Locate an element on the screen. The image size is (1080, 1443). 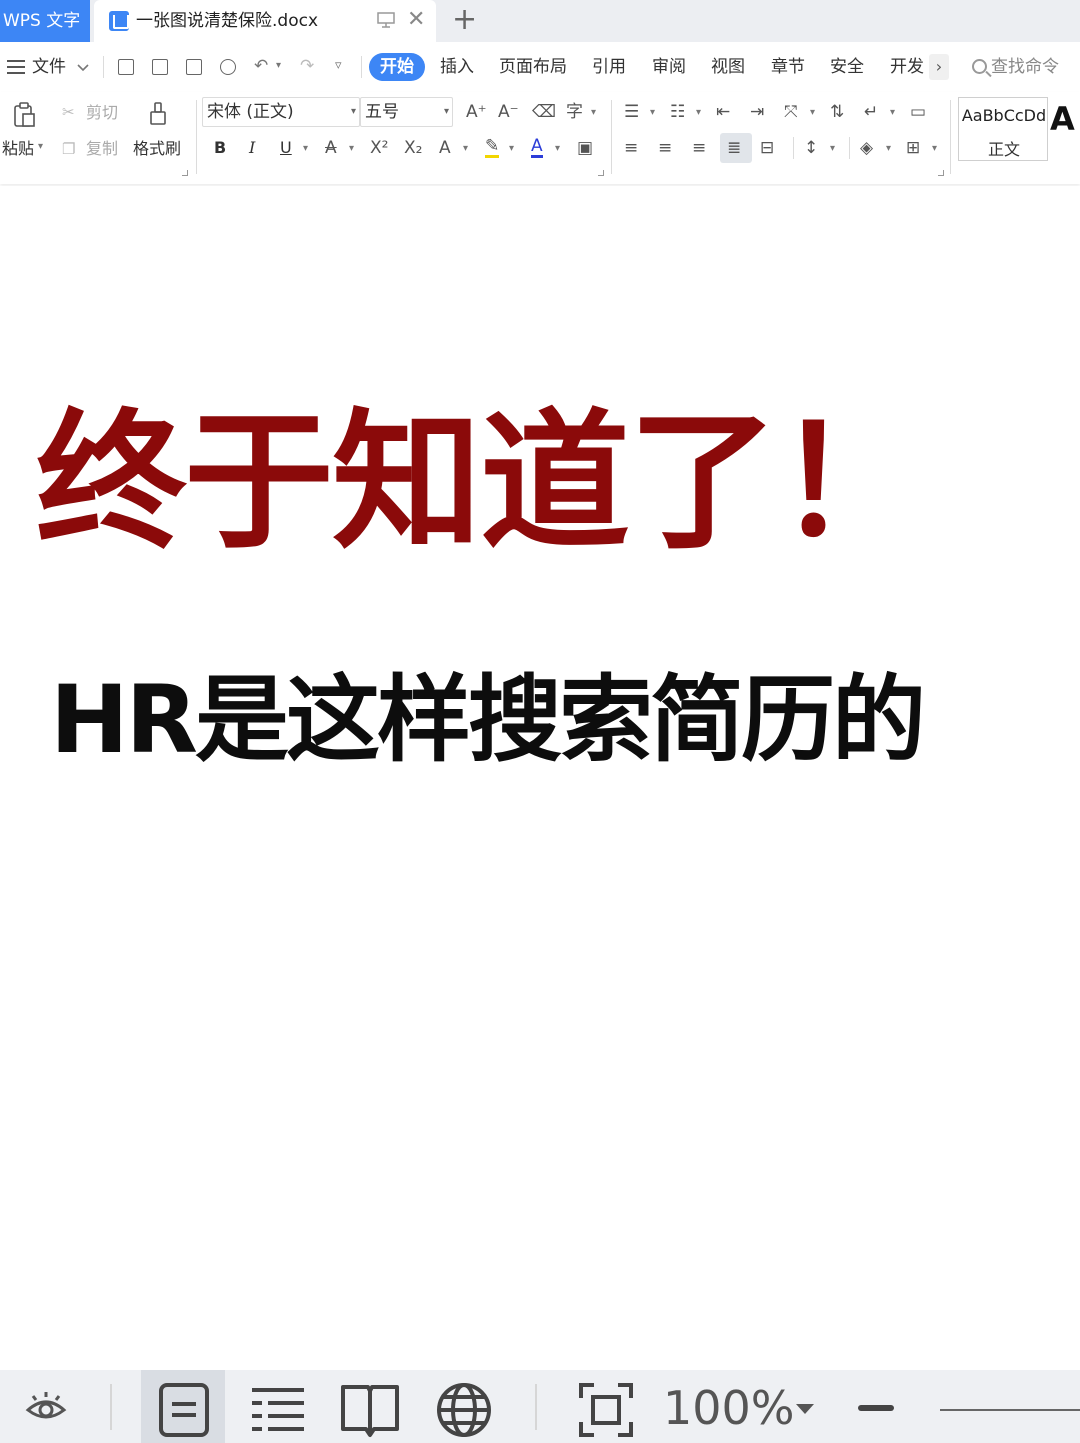
copy-button: 复制 is located at coordinates (102, 149).